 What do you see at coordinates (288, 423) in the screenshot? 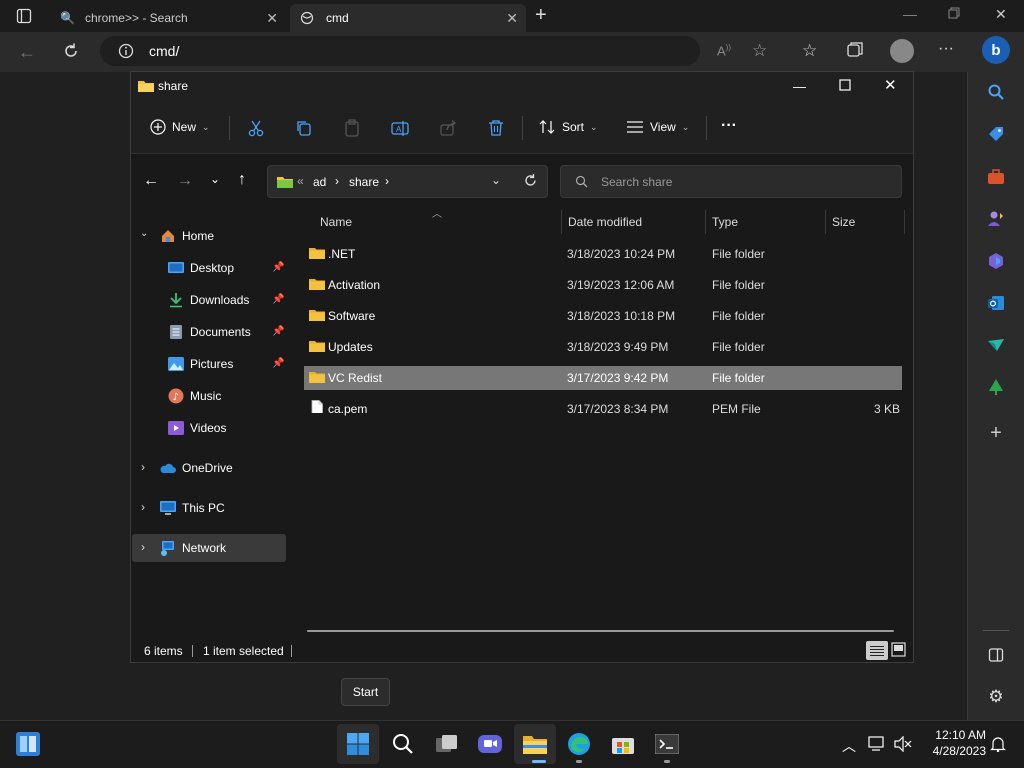
I see `pane-splitter` at bounding box center [288, 423].